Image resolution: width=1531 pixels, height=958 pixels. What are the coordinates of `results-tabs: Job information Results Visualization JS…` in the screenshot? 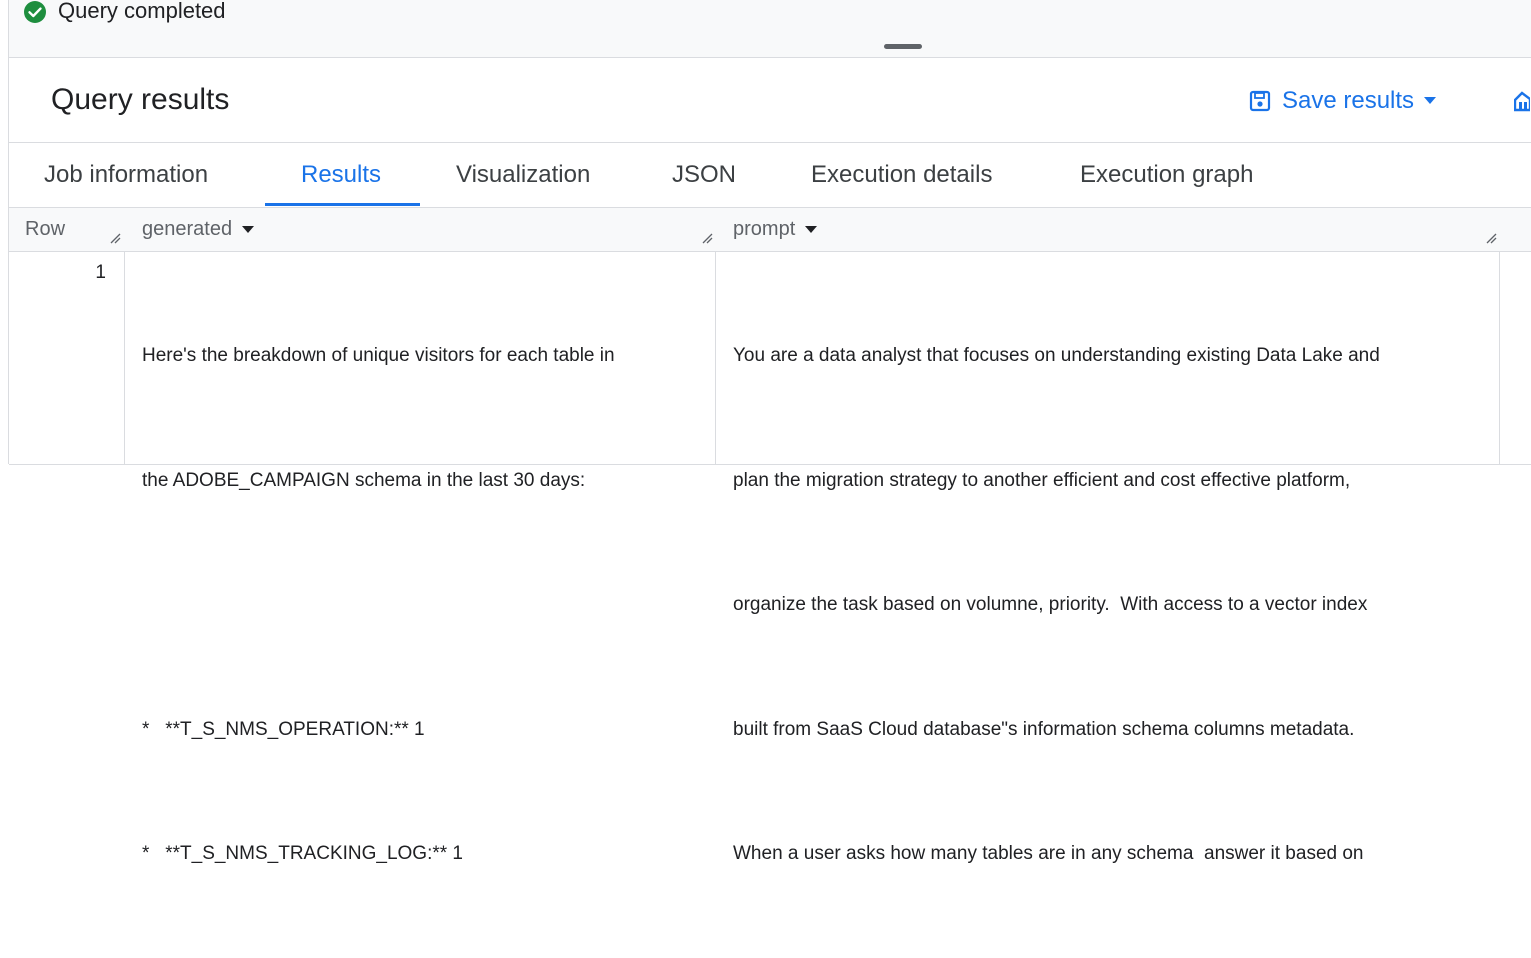 It's located at (770, 175).